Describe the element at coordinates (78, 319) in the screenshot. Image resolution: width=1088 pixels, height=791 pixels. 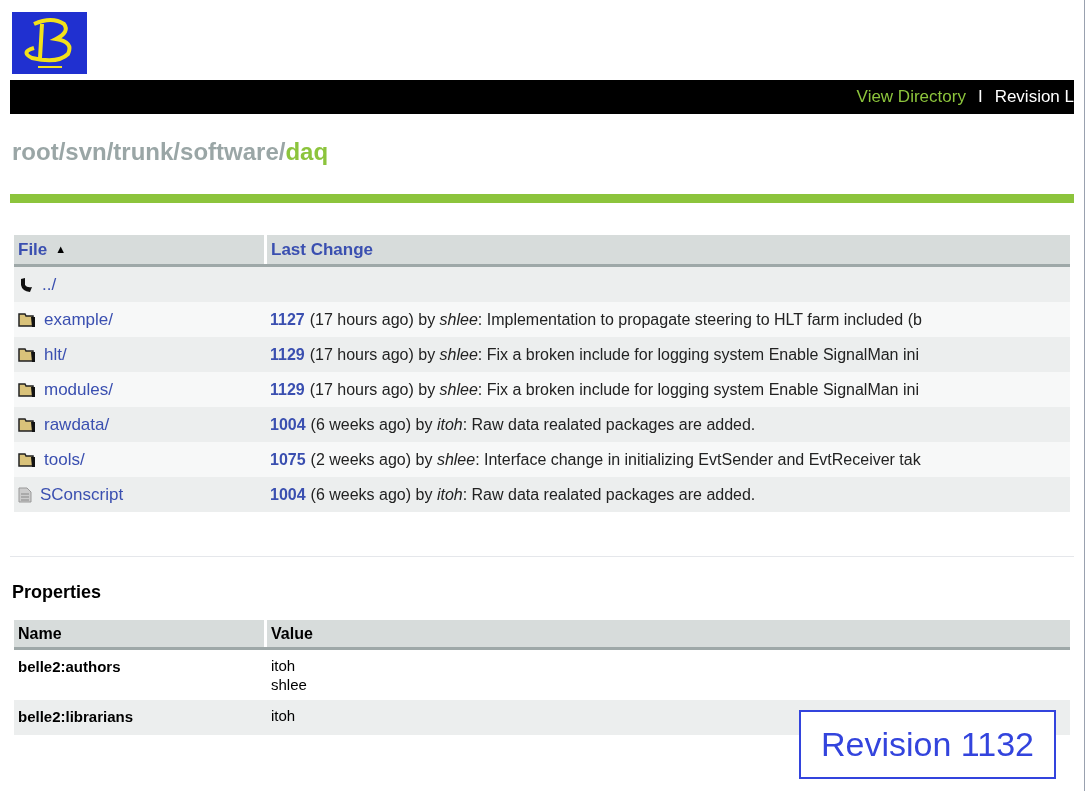
I see `file-link: example/` at that location.